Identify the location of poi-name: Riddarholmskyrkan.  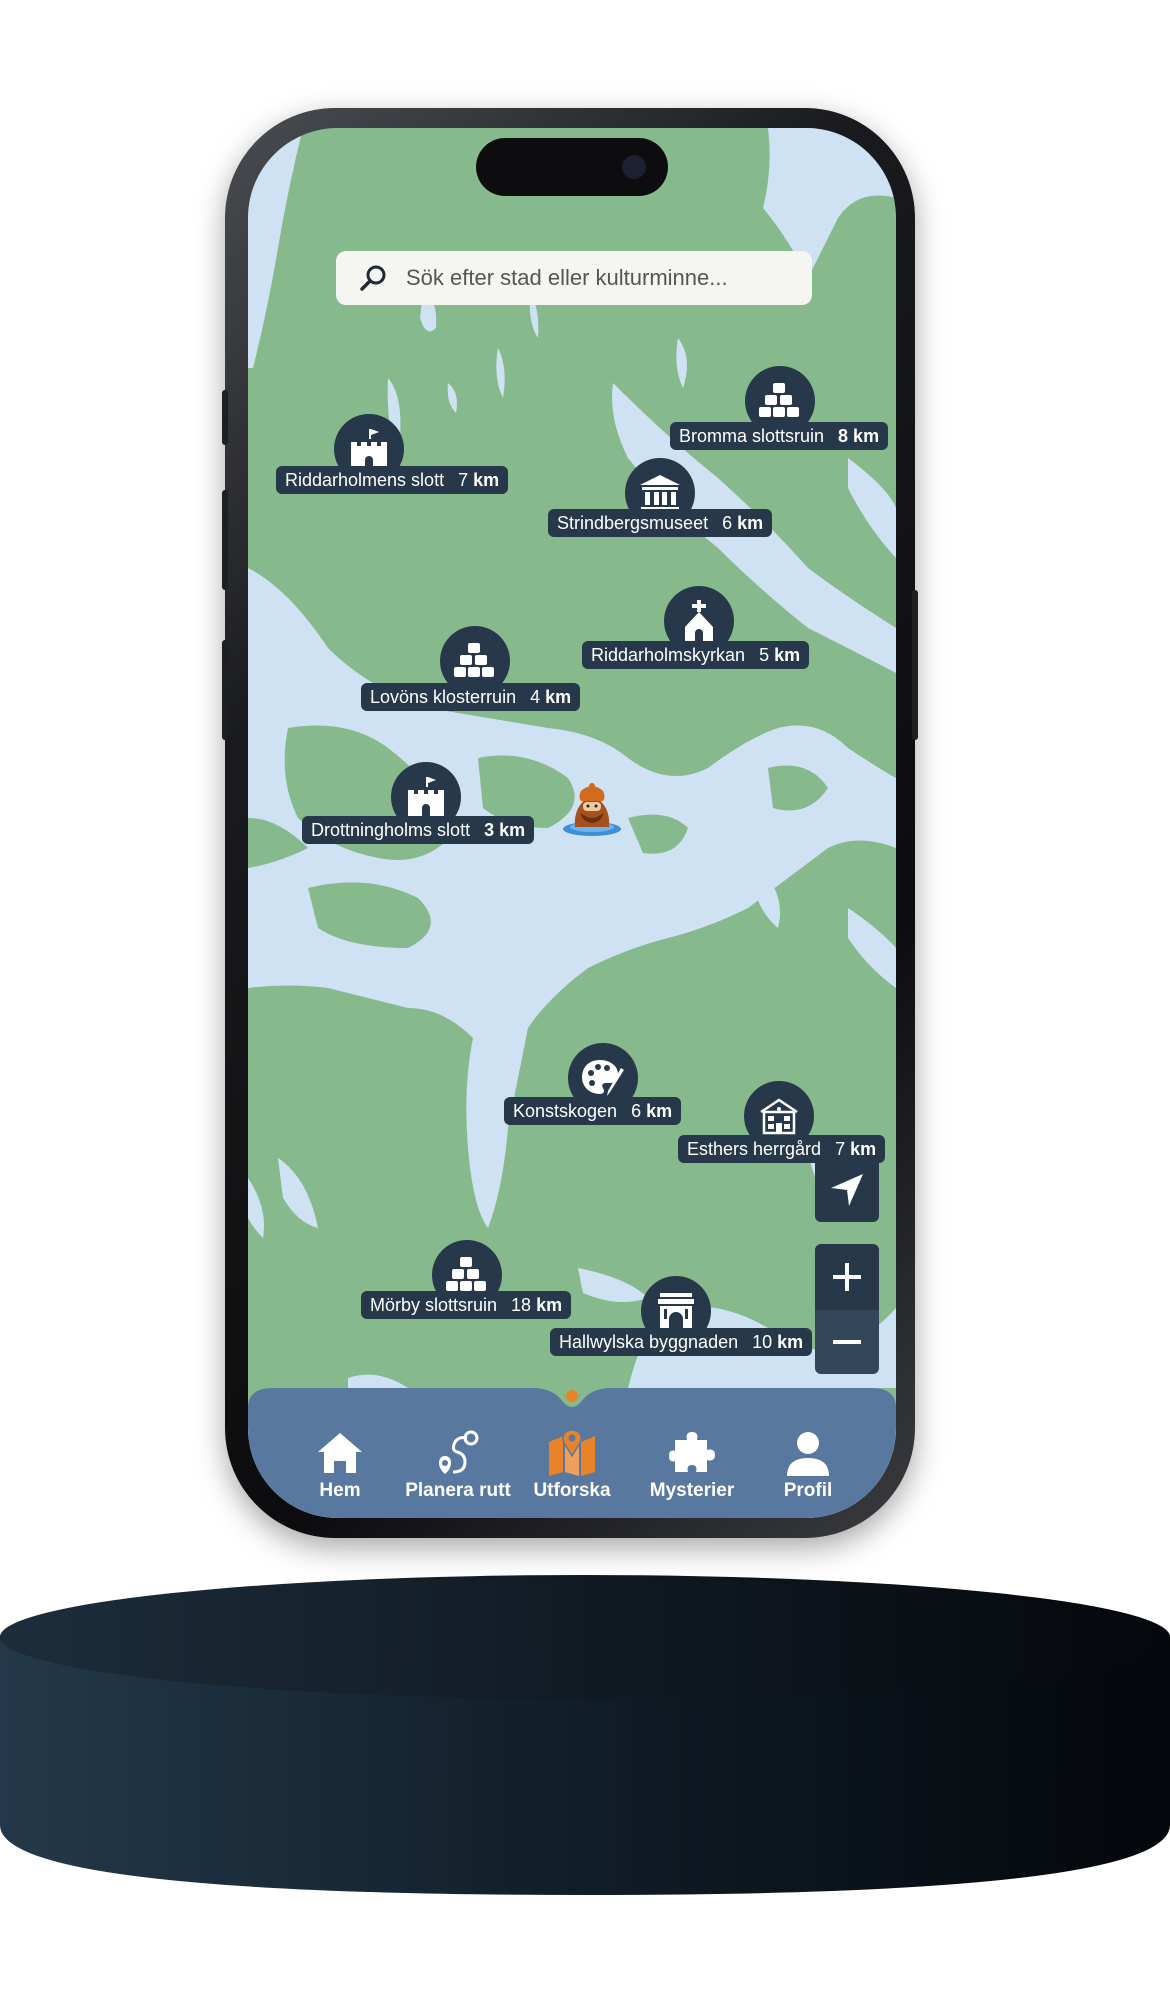
(668, 654).